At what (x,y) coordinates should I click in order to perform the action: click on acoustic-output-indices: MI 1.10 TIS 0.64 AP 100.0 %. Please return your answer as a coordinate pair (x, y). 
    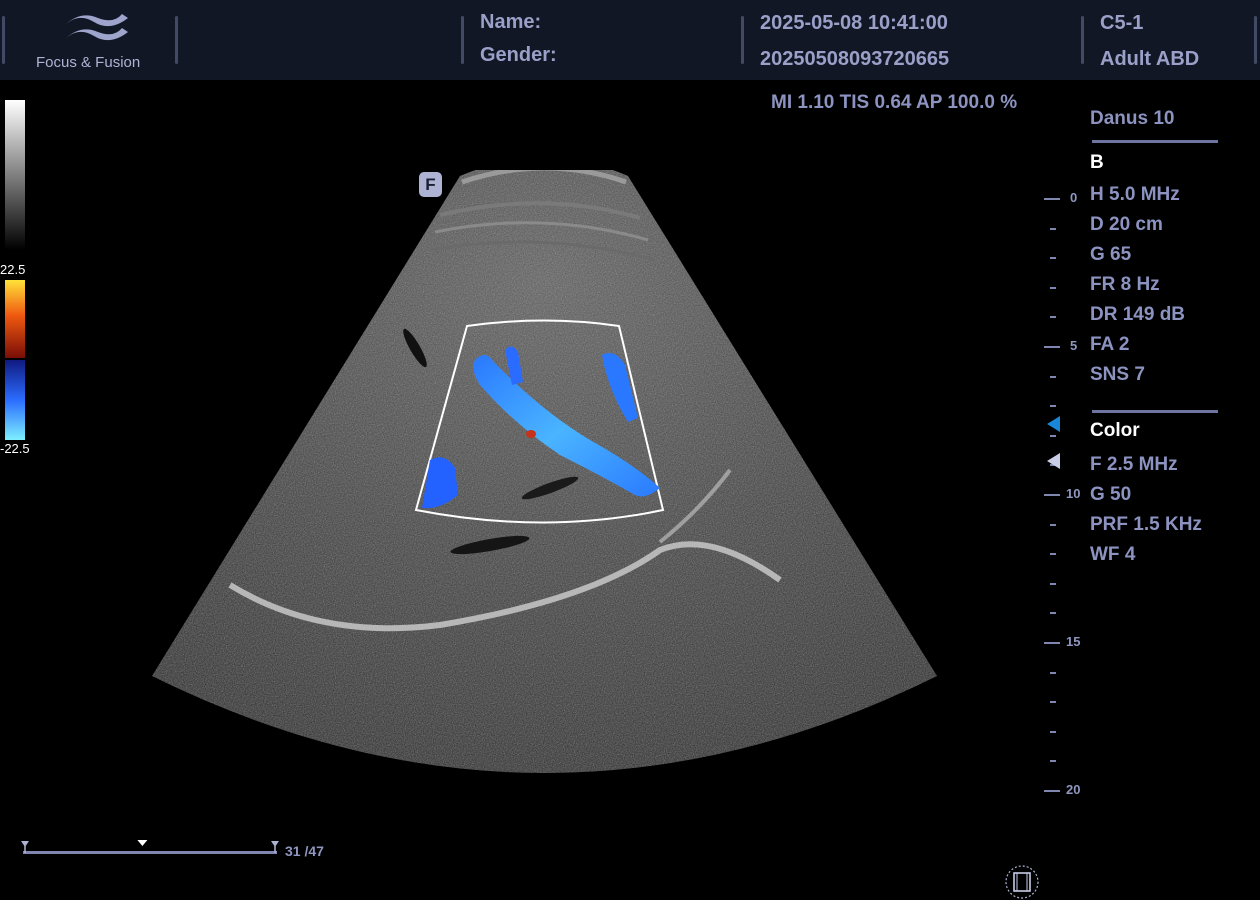
    Looking at the image, I should click on (894, 102).